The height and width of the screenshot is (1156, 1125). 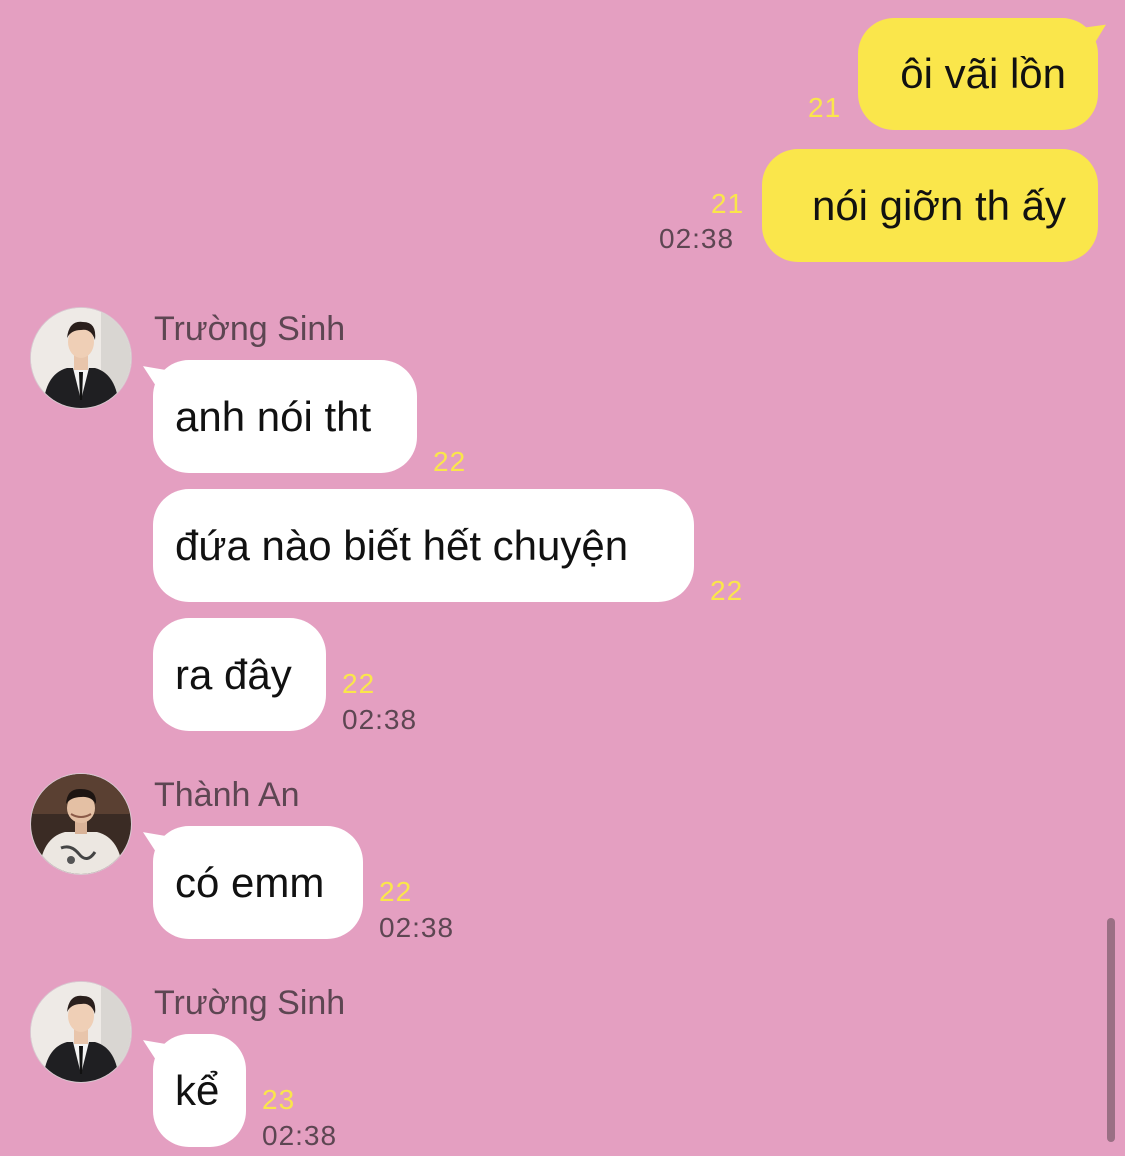 I want to click on message-text: ôi vãi lồn, so click(x=983, y=73).